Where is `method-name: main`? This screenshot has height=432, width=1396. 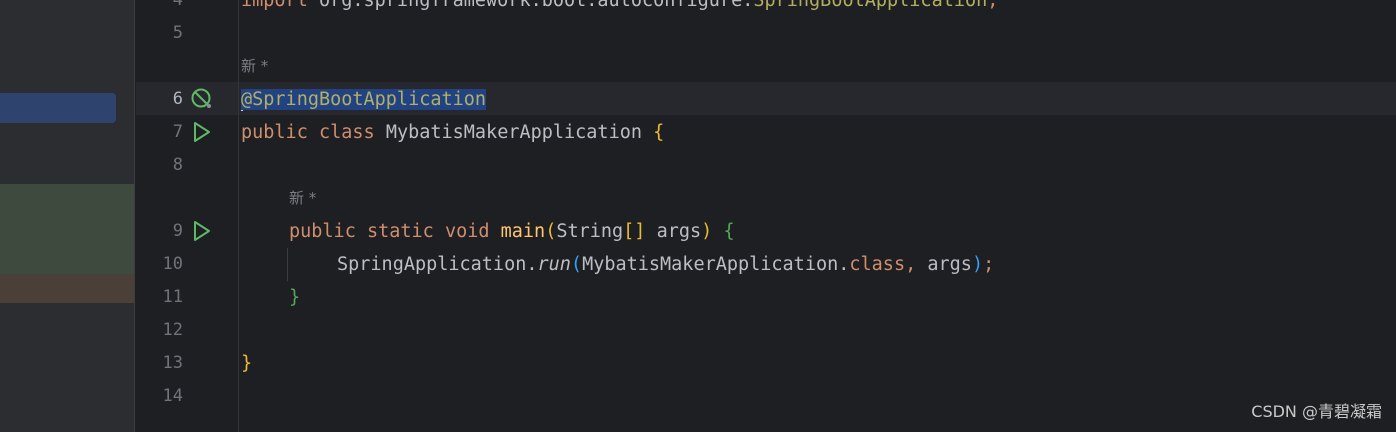 method-name: main is located at coordinates (523, 231).